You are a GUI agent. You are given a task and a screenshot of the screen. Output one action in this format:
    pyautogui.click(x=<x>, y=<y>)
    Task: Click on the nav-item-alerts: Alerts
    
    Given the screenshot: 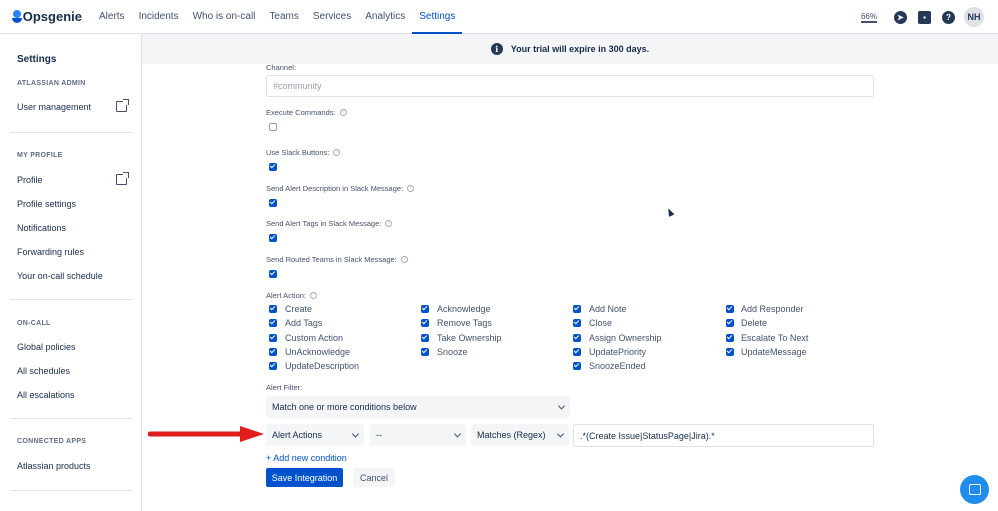 What is the action you would take?
    pyautogui.click(x=112, y=17)
    